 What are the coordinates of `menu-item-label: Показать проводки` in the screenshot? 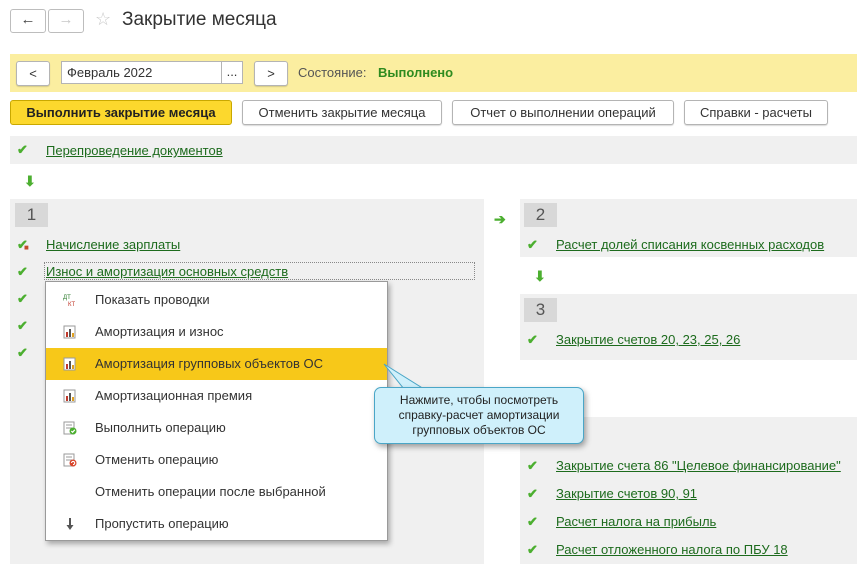 It's located at (152, 299).